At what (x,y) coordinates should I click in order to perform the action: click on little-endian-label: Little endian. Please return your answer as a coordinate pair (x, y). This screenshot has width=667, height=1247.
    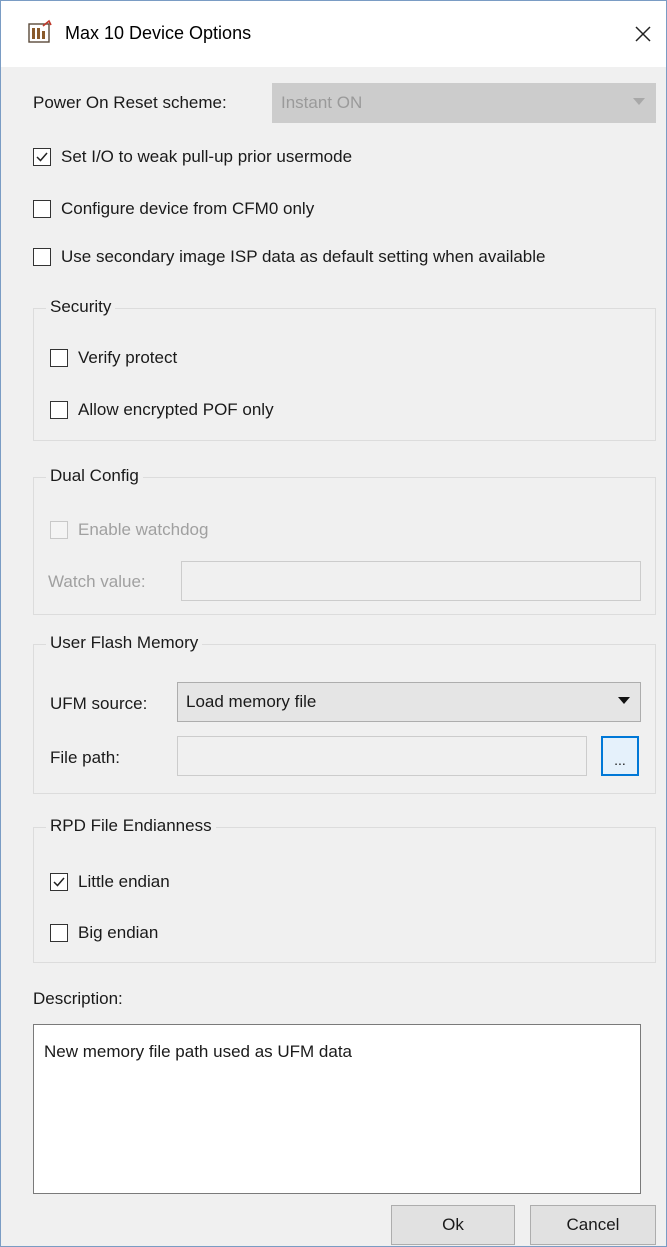
    Looking at the image, I should click on (124, 881).